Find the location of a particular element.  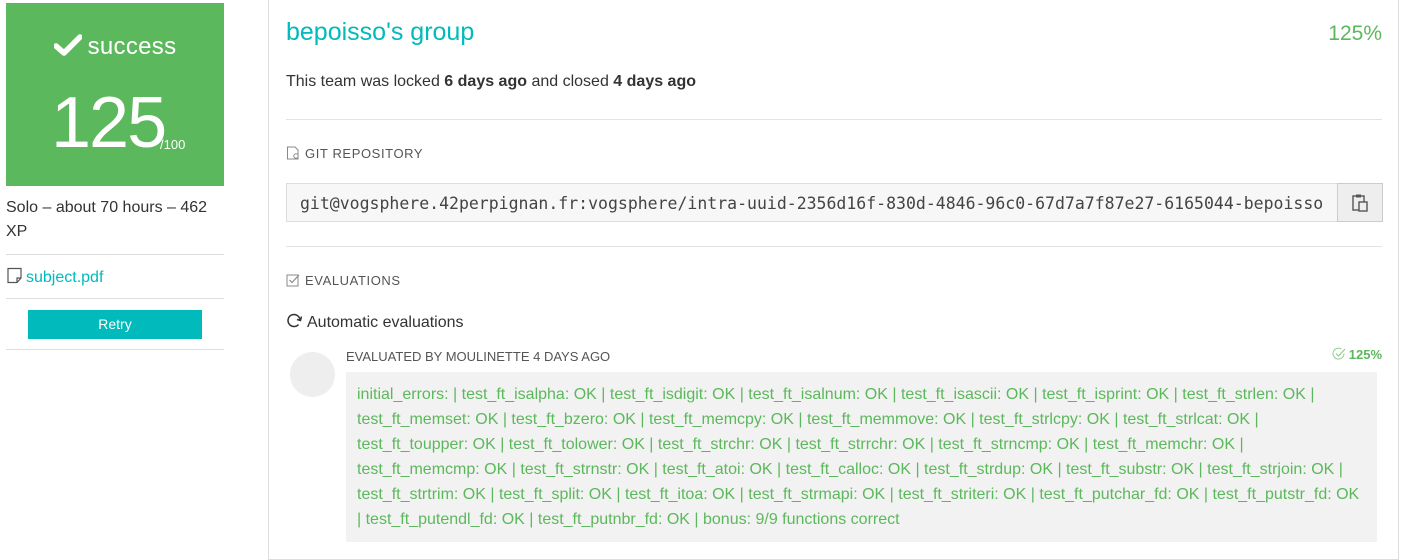

score-max: /100 is located at coordinates (173, 144).